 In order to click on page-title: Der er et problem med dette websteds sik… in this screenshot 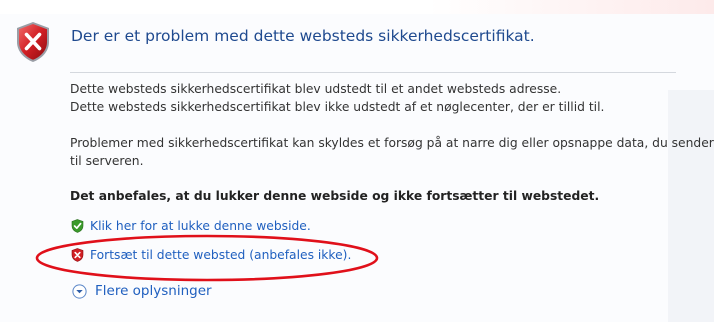, I will do `click(303, 36)`.